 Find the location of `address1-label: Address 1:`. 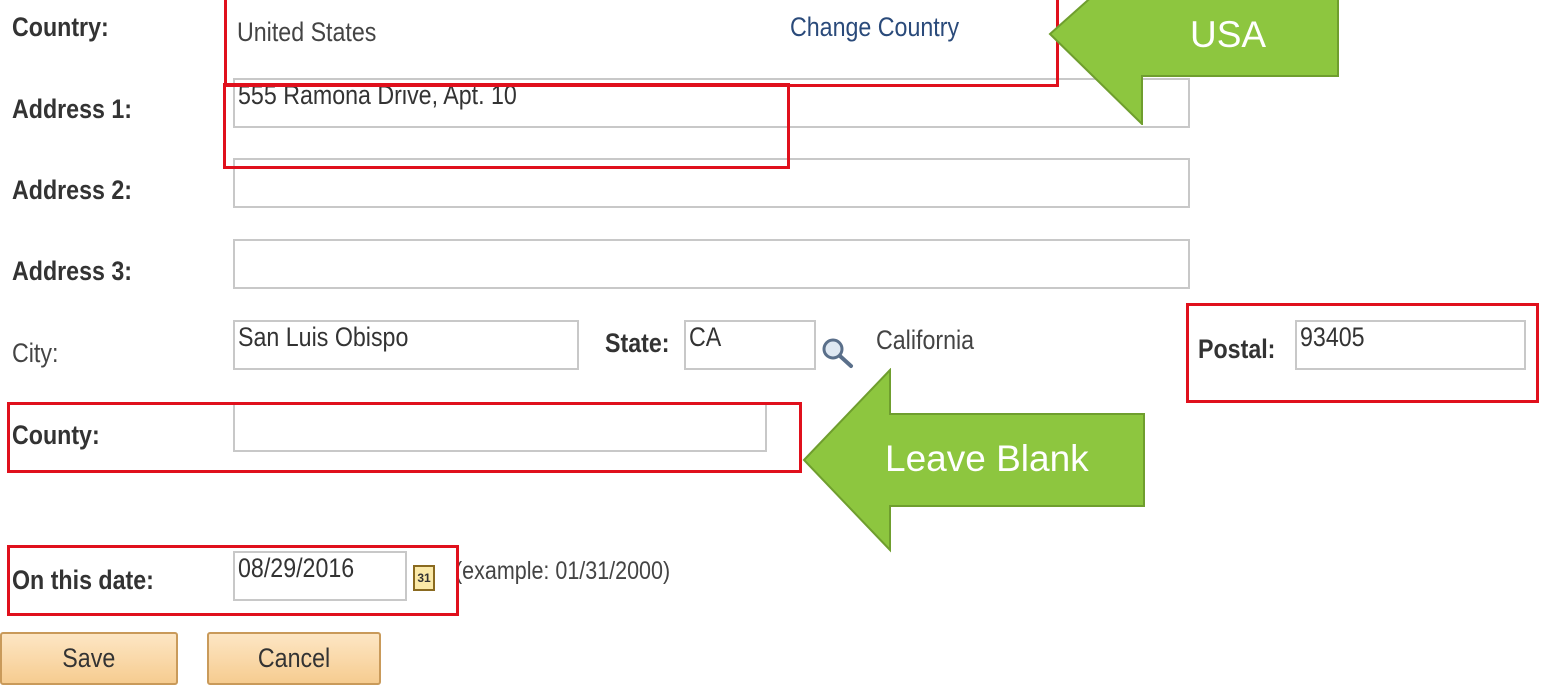

address1-label: Address 1: is located at coordinates (72, 109).